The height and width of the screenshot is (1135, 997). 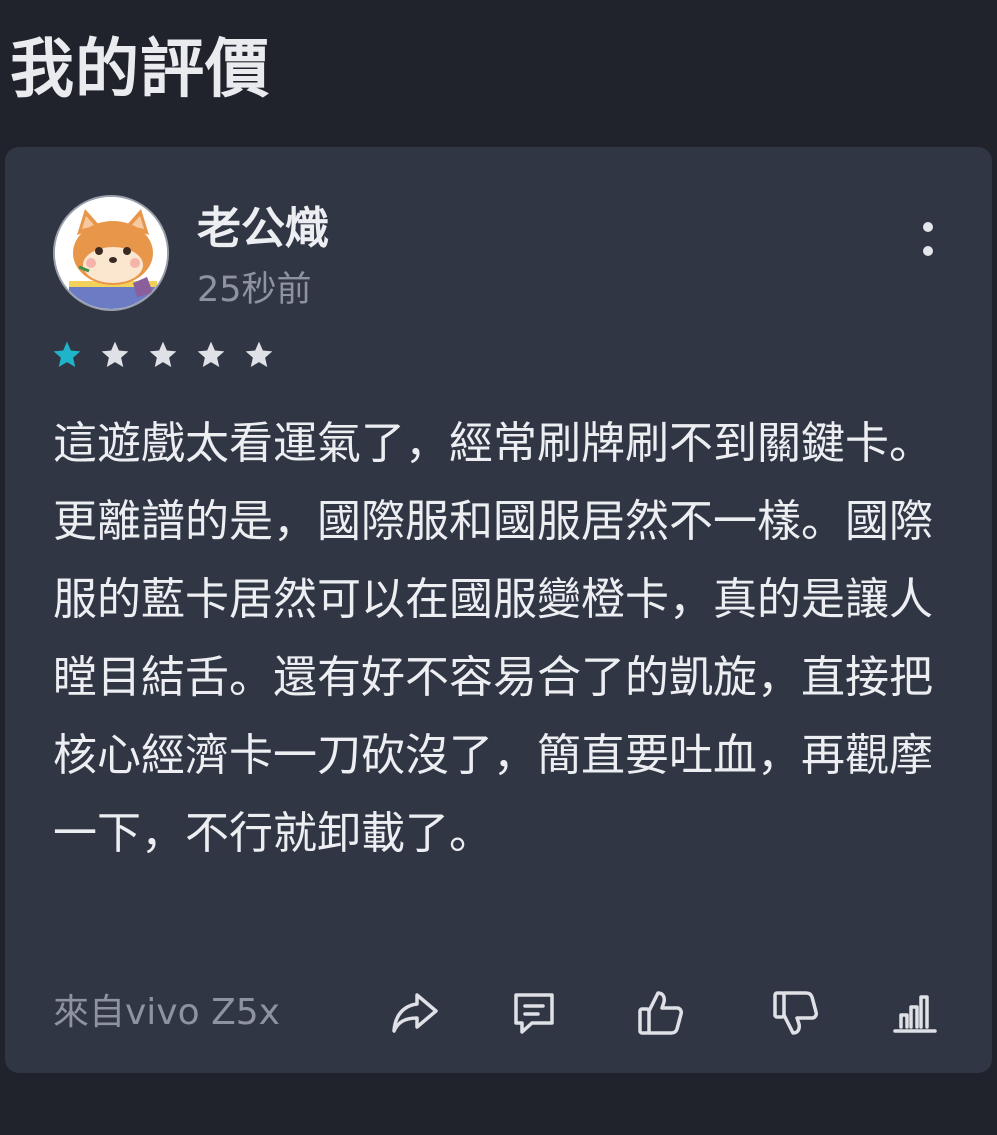 I want to click on star-rating, so click(x=163, y=355).